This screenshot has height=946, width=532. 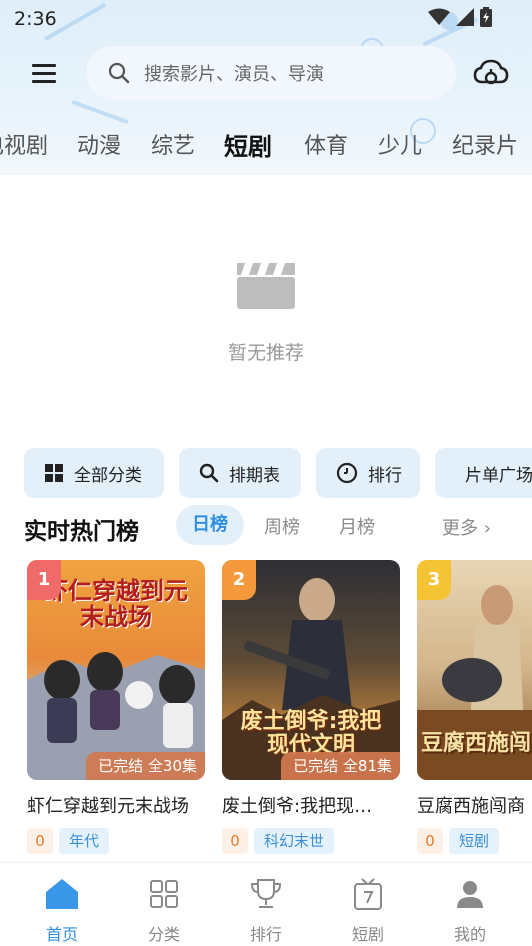 I want to click on home-icon, so click(x=62, y=894).